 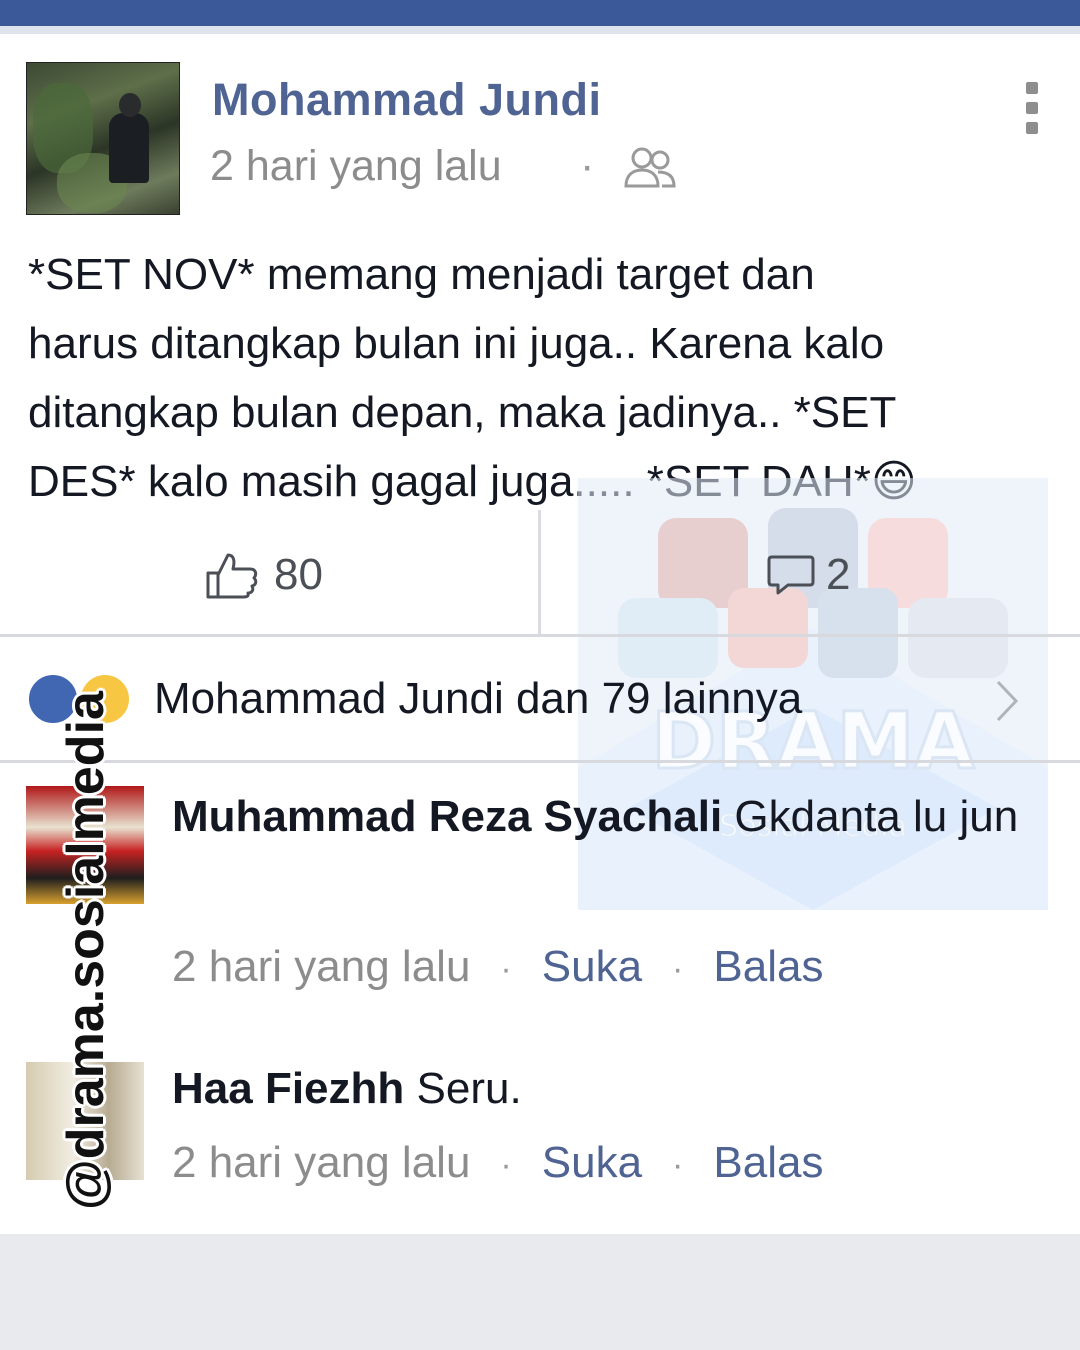 I want to click on commenter-name: Muhammad Reza Syachali, so click(x=447, y=816).